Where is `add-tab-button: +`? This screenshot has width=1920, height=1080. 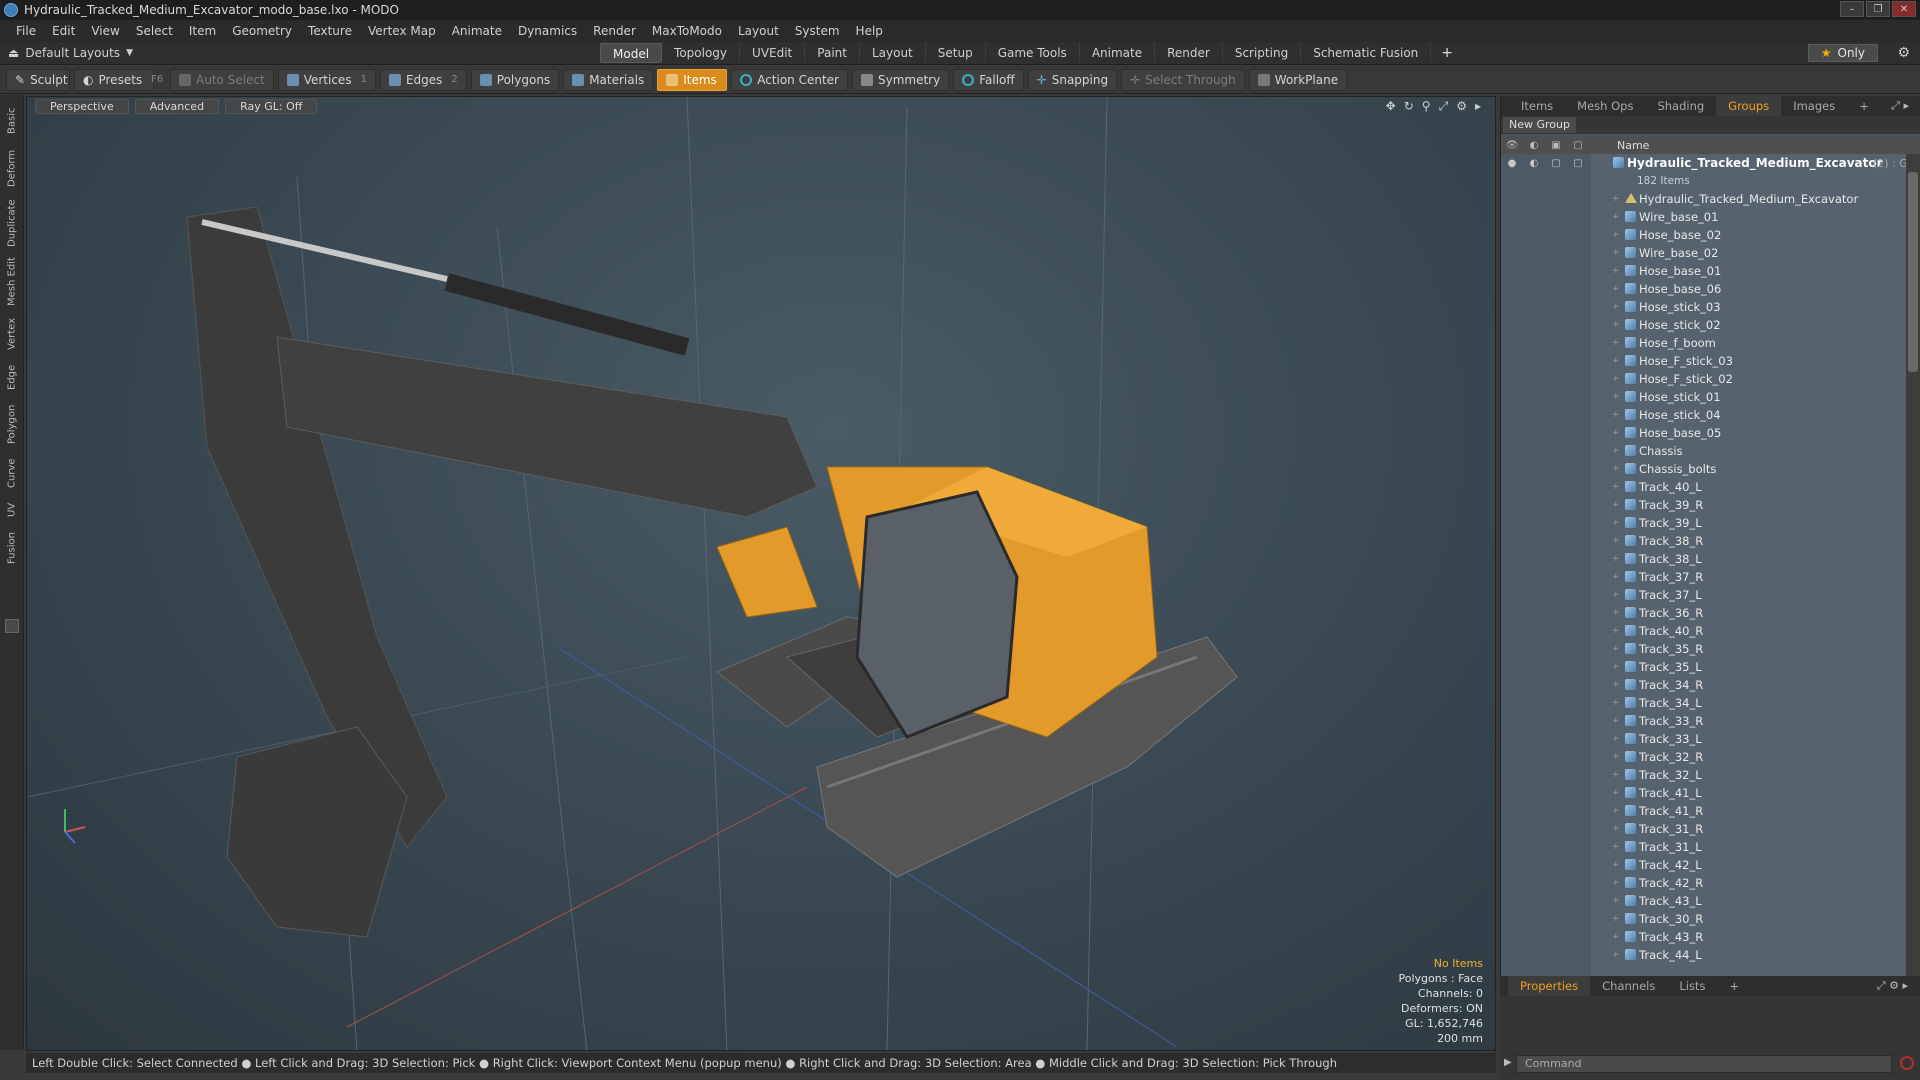
add-tab-button: + is located at coordinates (1447, 53).